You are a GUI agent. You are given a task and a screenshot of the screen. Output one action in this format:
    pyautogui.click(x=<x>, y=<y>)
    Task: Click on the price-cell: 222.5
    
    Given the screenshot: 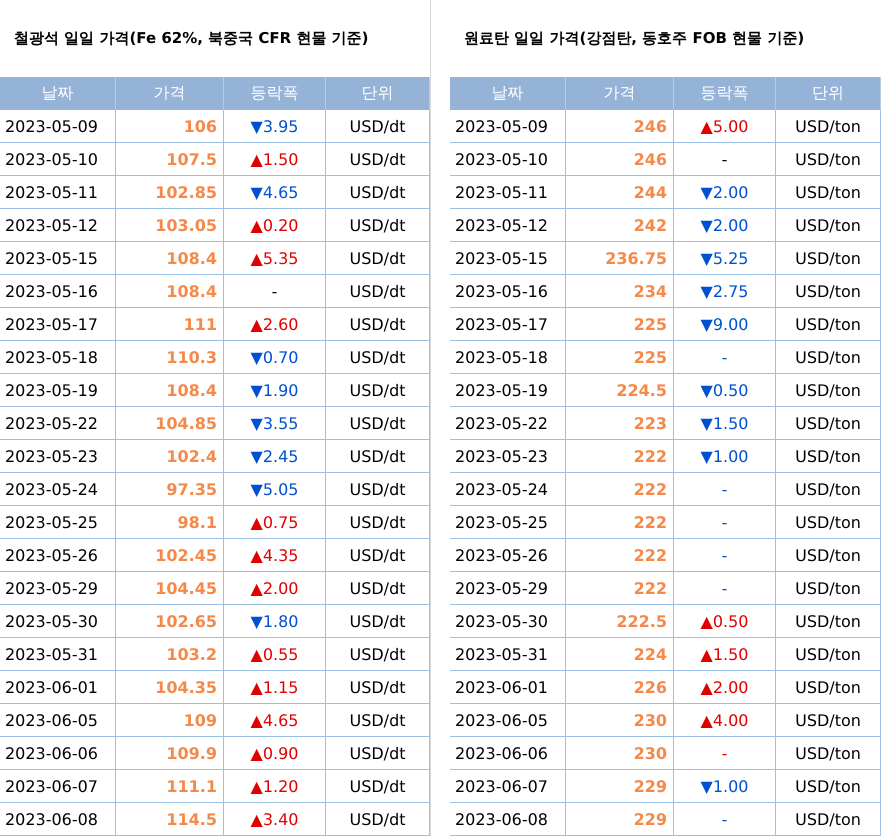 What is the action you would take?
    pyautogui.click(x=620, y=621)
    